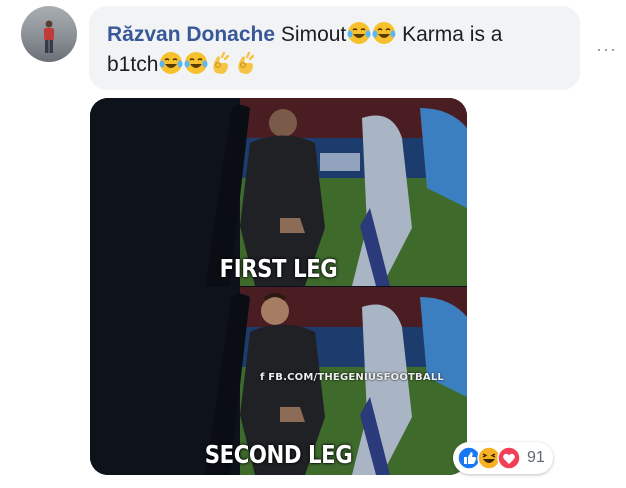 The image size is (626, 488). I want to click on avatar-person-figure, so click(49, 36).